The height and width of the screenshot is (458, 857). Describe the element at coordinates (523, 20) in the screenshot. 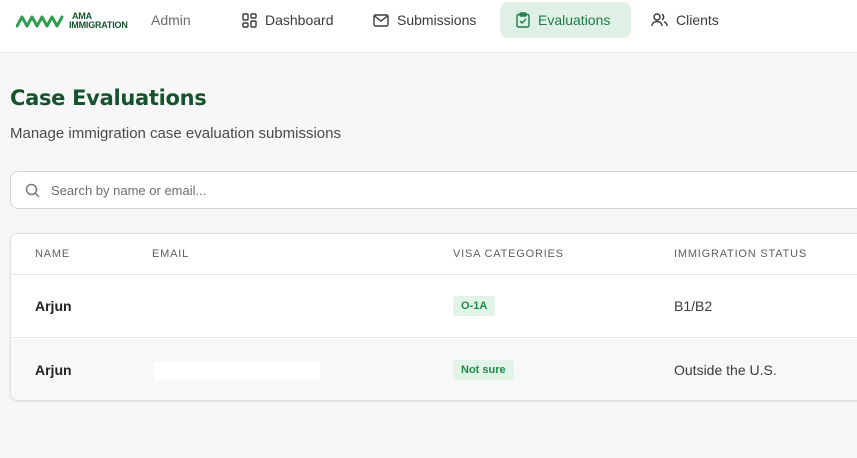

I see `clipboard-check-icon` at that location.